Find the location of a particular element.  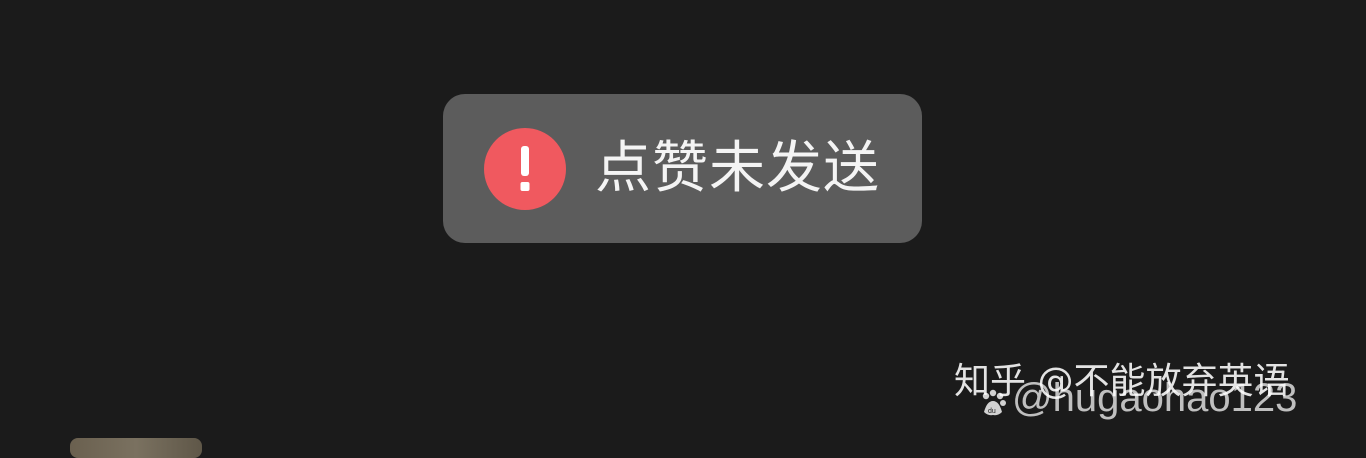

toast-notification: 点赞未发送 is located at coordinates (682, 168).